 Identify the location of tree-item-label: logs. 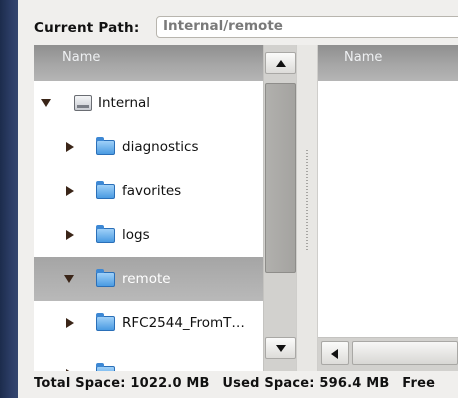
(136, 235).